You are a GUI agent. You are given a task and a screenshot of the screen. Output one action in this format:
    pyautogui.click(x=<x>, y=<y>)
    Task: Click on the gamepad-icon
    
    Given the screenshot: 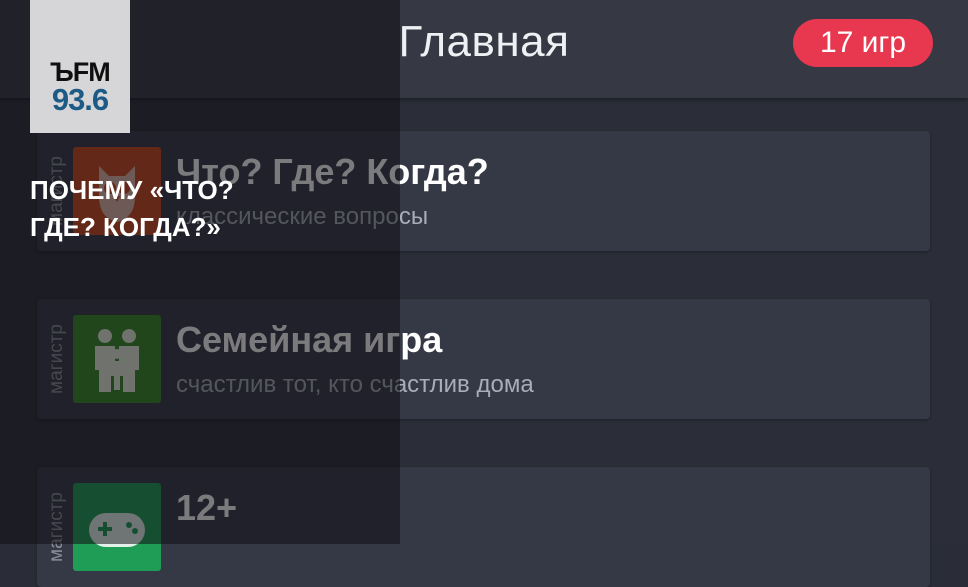 What is the action you would take?
    pyautogui.click(x=117, y=527)
    